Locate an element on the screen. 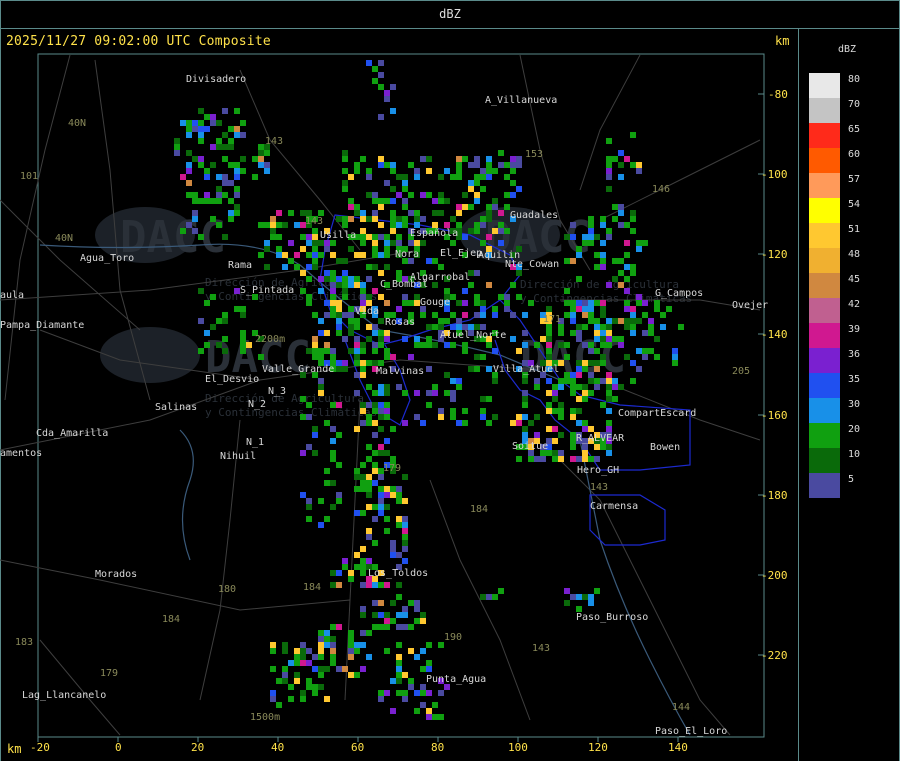 This screenshot has height=761, width=900. legend-swatch is located at coordinates (824, 135).